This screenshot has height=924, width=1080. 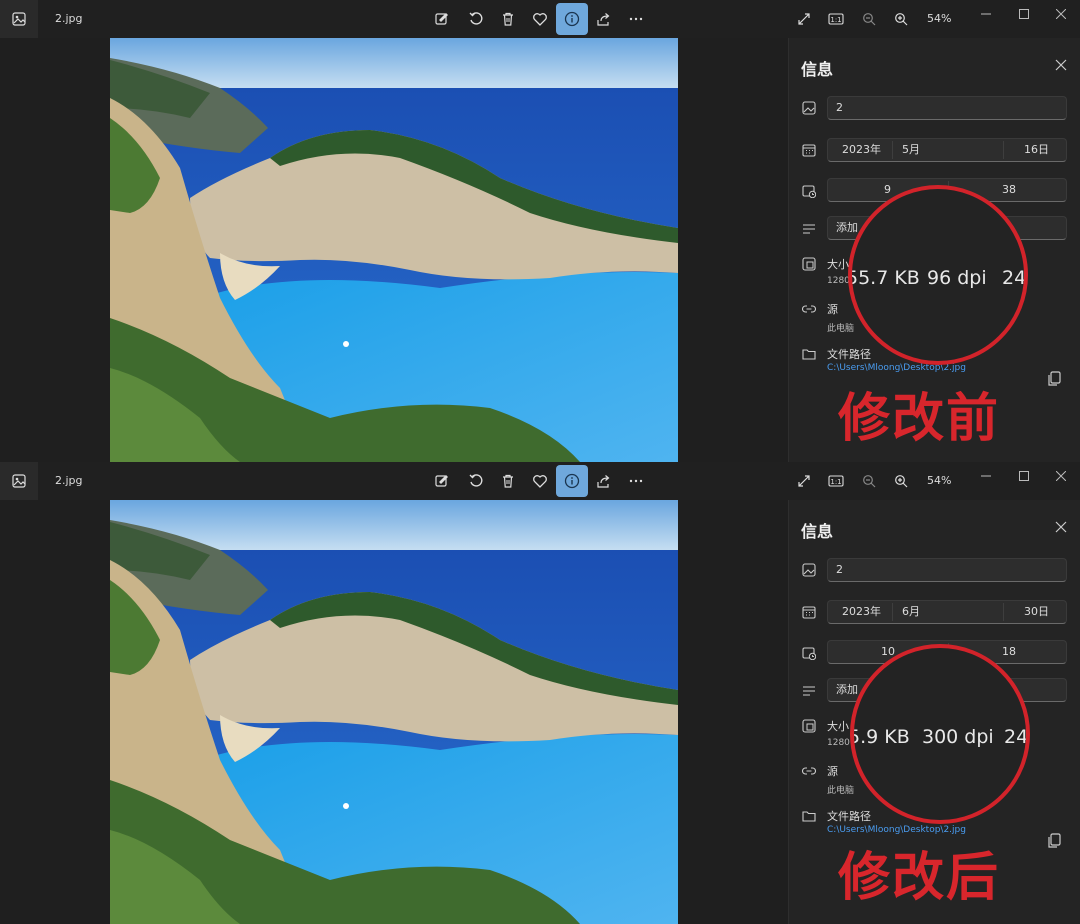 What do you see at coordinates (947, 612) in the screenshot?
I see `date-picker: 2023年 6月 30日` at bounding box center [947, 612].